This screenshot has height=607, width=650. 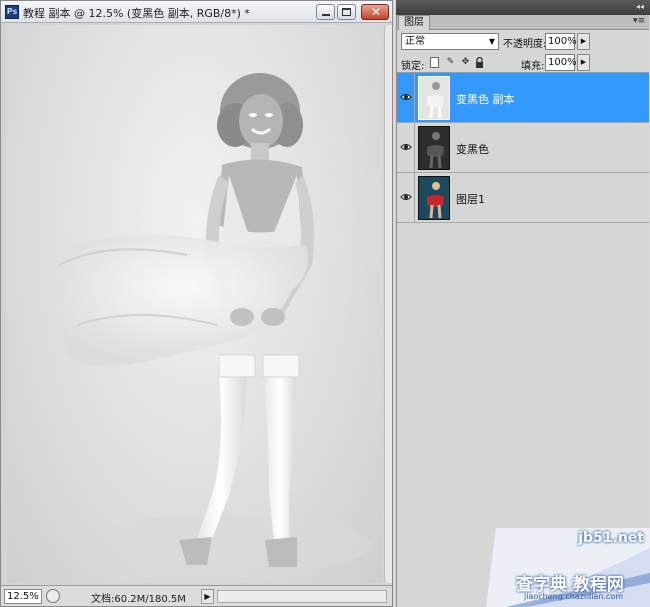 What do you see at coordinates (523, 22) in the screenshot?
I see `panel-tab-row: 图层 ▾≡` at bounding box center [523, 22].